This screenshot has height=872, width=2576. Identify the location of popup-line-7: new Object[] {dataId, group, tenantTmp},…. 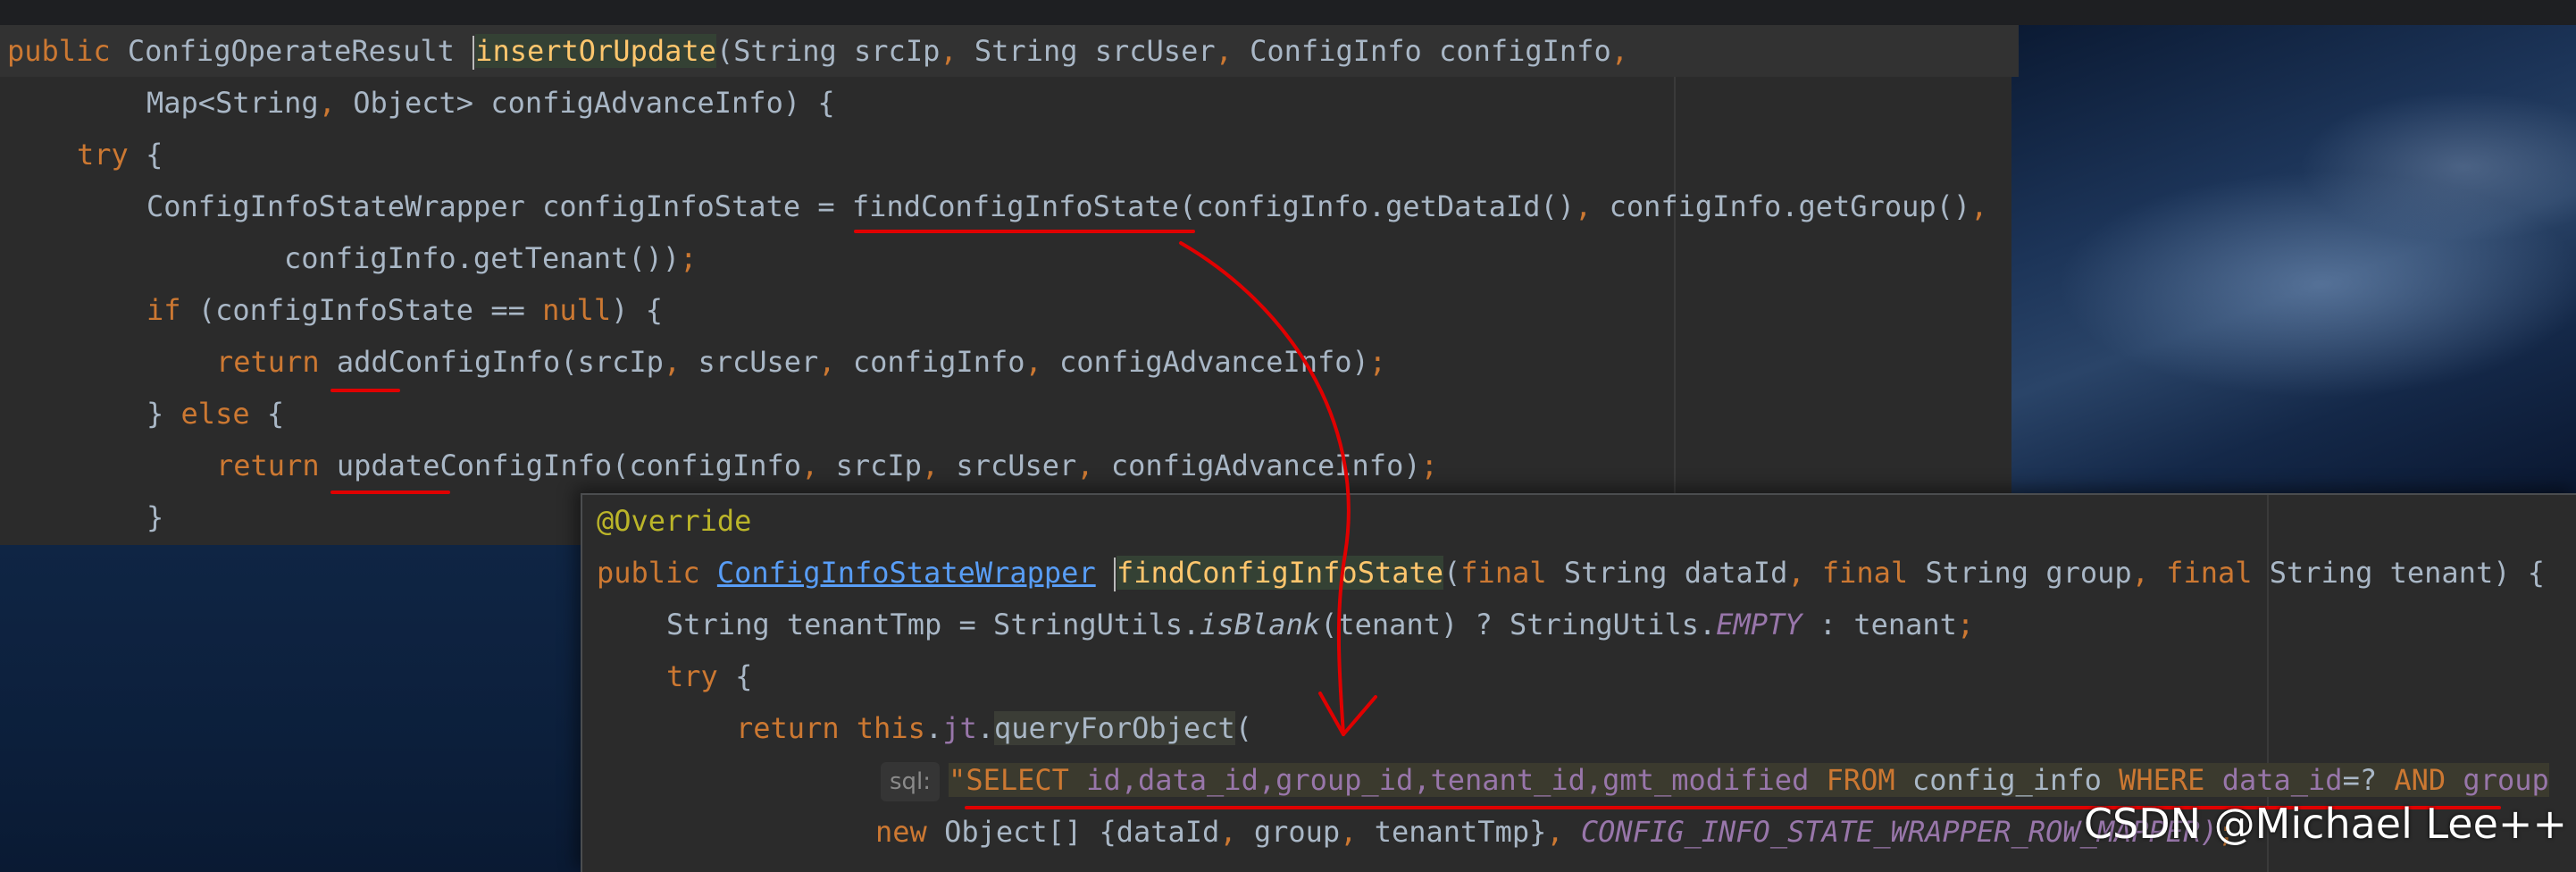
(1555, 832).